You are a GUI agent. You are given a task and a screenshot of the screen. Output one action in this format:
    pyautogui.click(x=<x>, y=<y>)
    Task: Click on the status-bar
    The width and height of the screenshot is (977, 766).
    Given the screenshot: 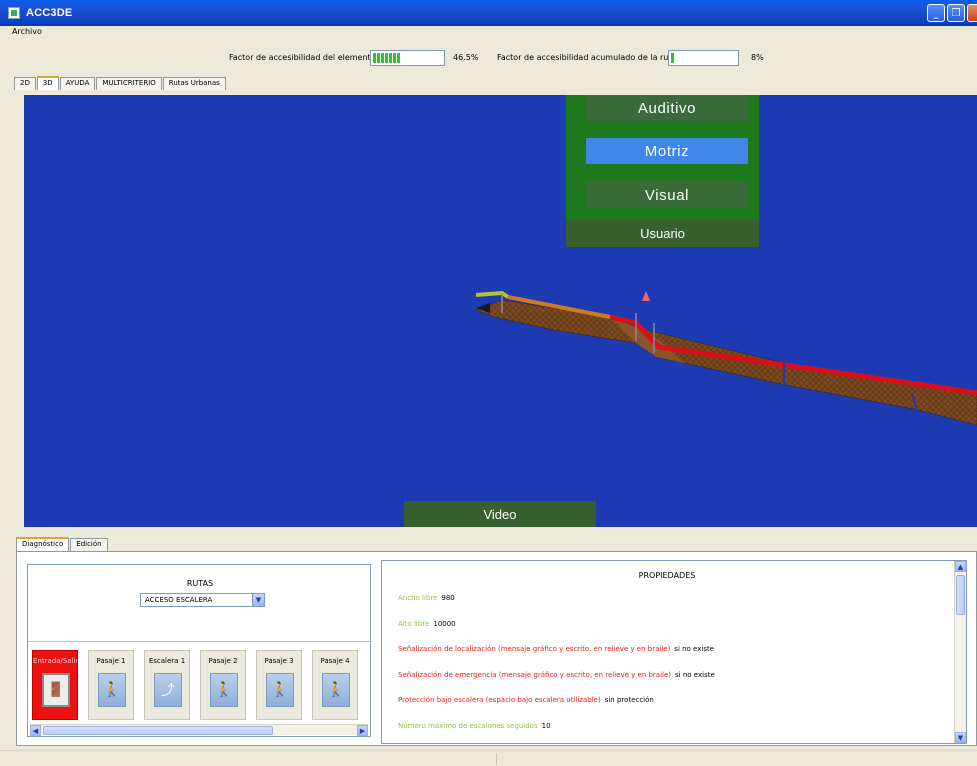 What is the action you would take?
    pyautogui.click(x=488, y=758)
    